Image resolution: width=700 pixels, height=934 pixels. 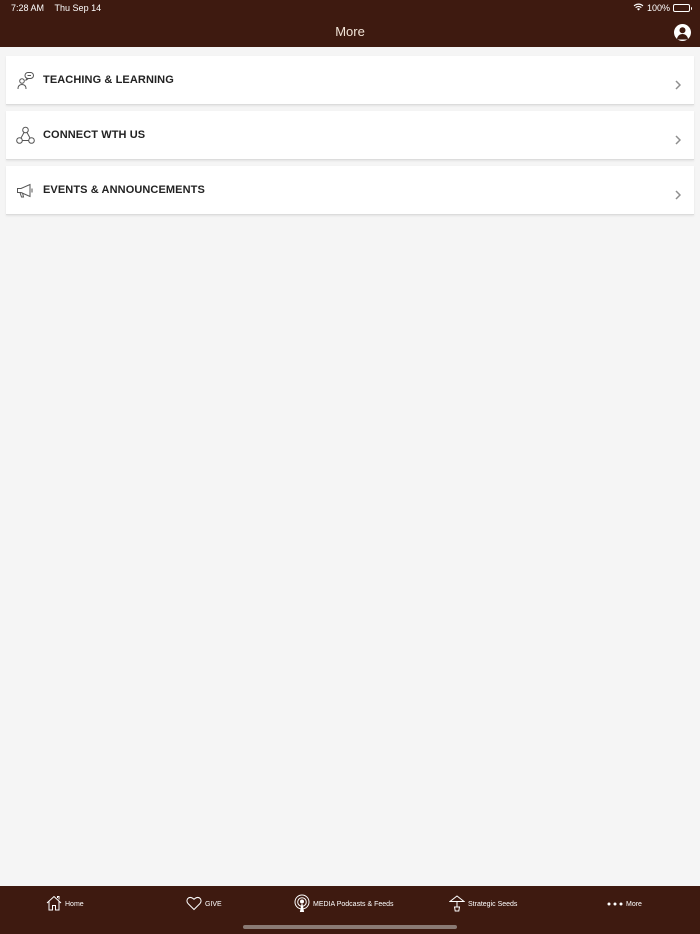 What do you see at coordinates (25, 80) in the screenshot?
I see `teaching-icon` at bounding box center [25, 80].